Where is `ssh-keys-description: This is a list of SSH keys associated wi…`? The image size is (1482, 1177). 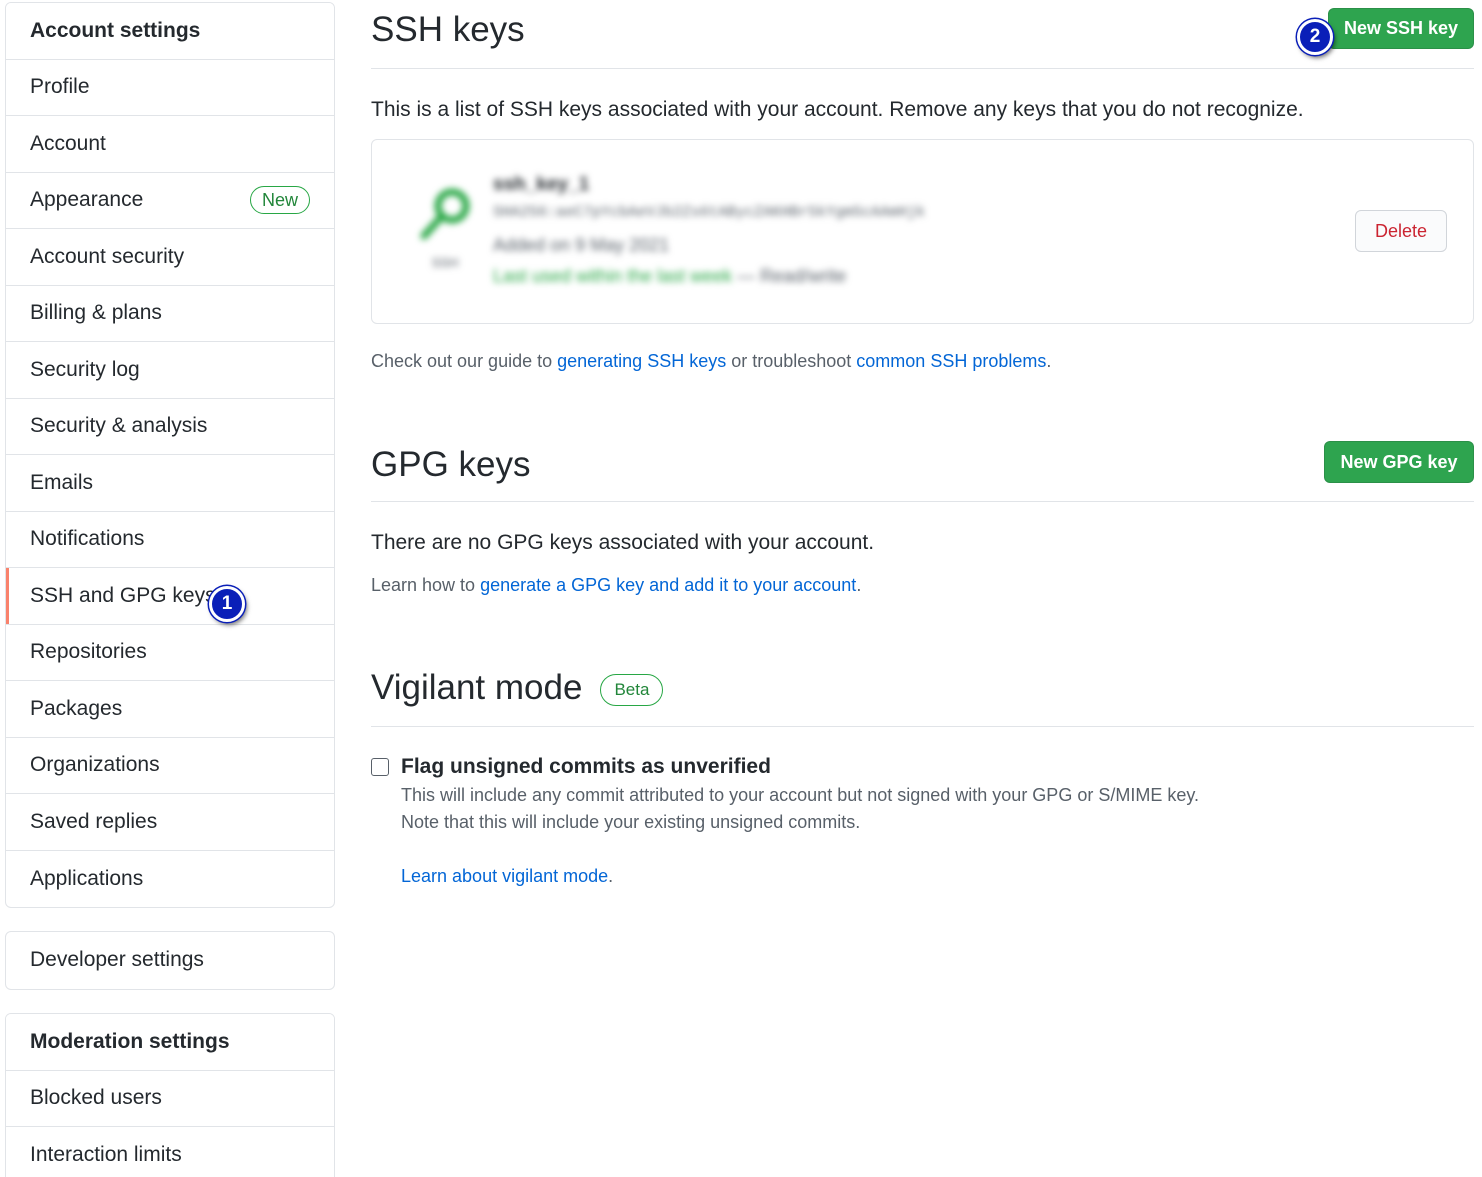 ssh-keys-description: This is a list of SSH keys associated wi… is located at coordinates (837, 109).